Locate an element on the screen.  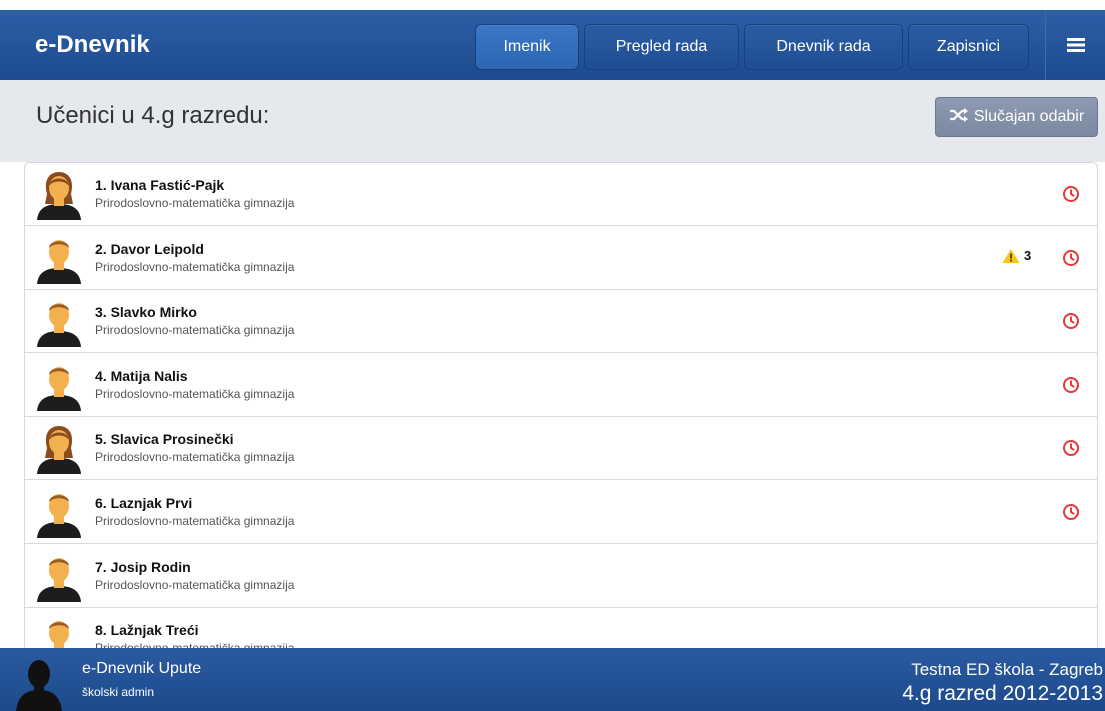
student-name: 6. Laznjak Prvi is located at coordinates (144, 503).